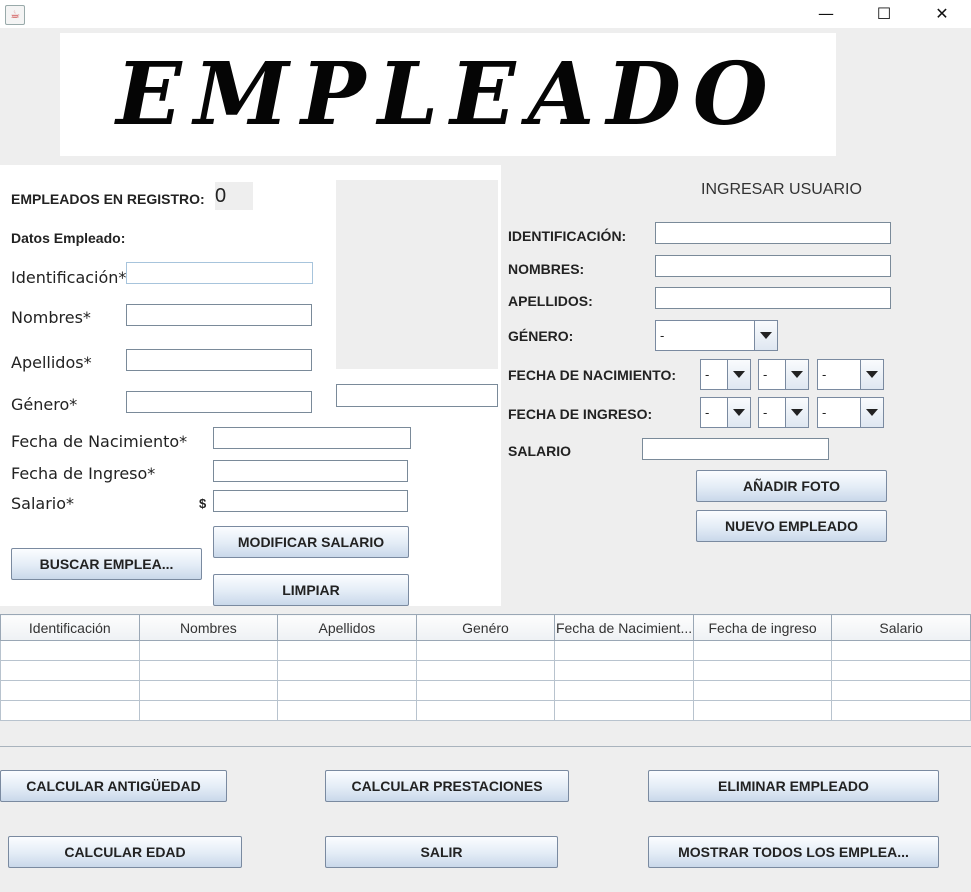  Describe the element at coordinates (942, 14) in the screenshot. I see `close-button: ✕` at that location.